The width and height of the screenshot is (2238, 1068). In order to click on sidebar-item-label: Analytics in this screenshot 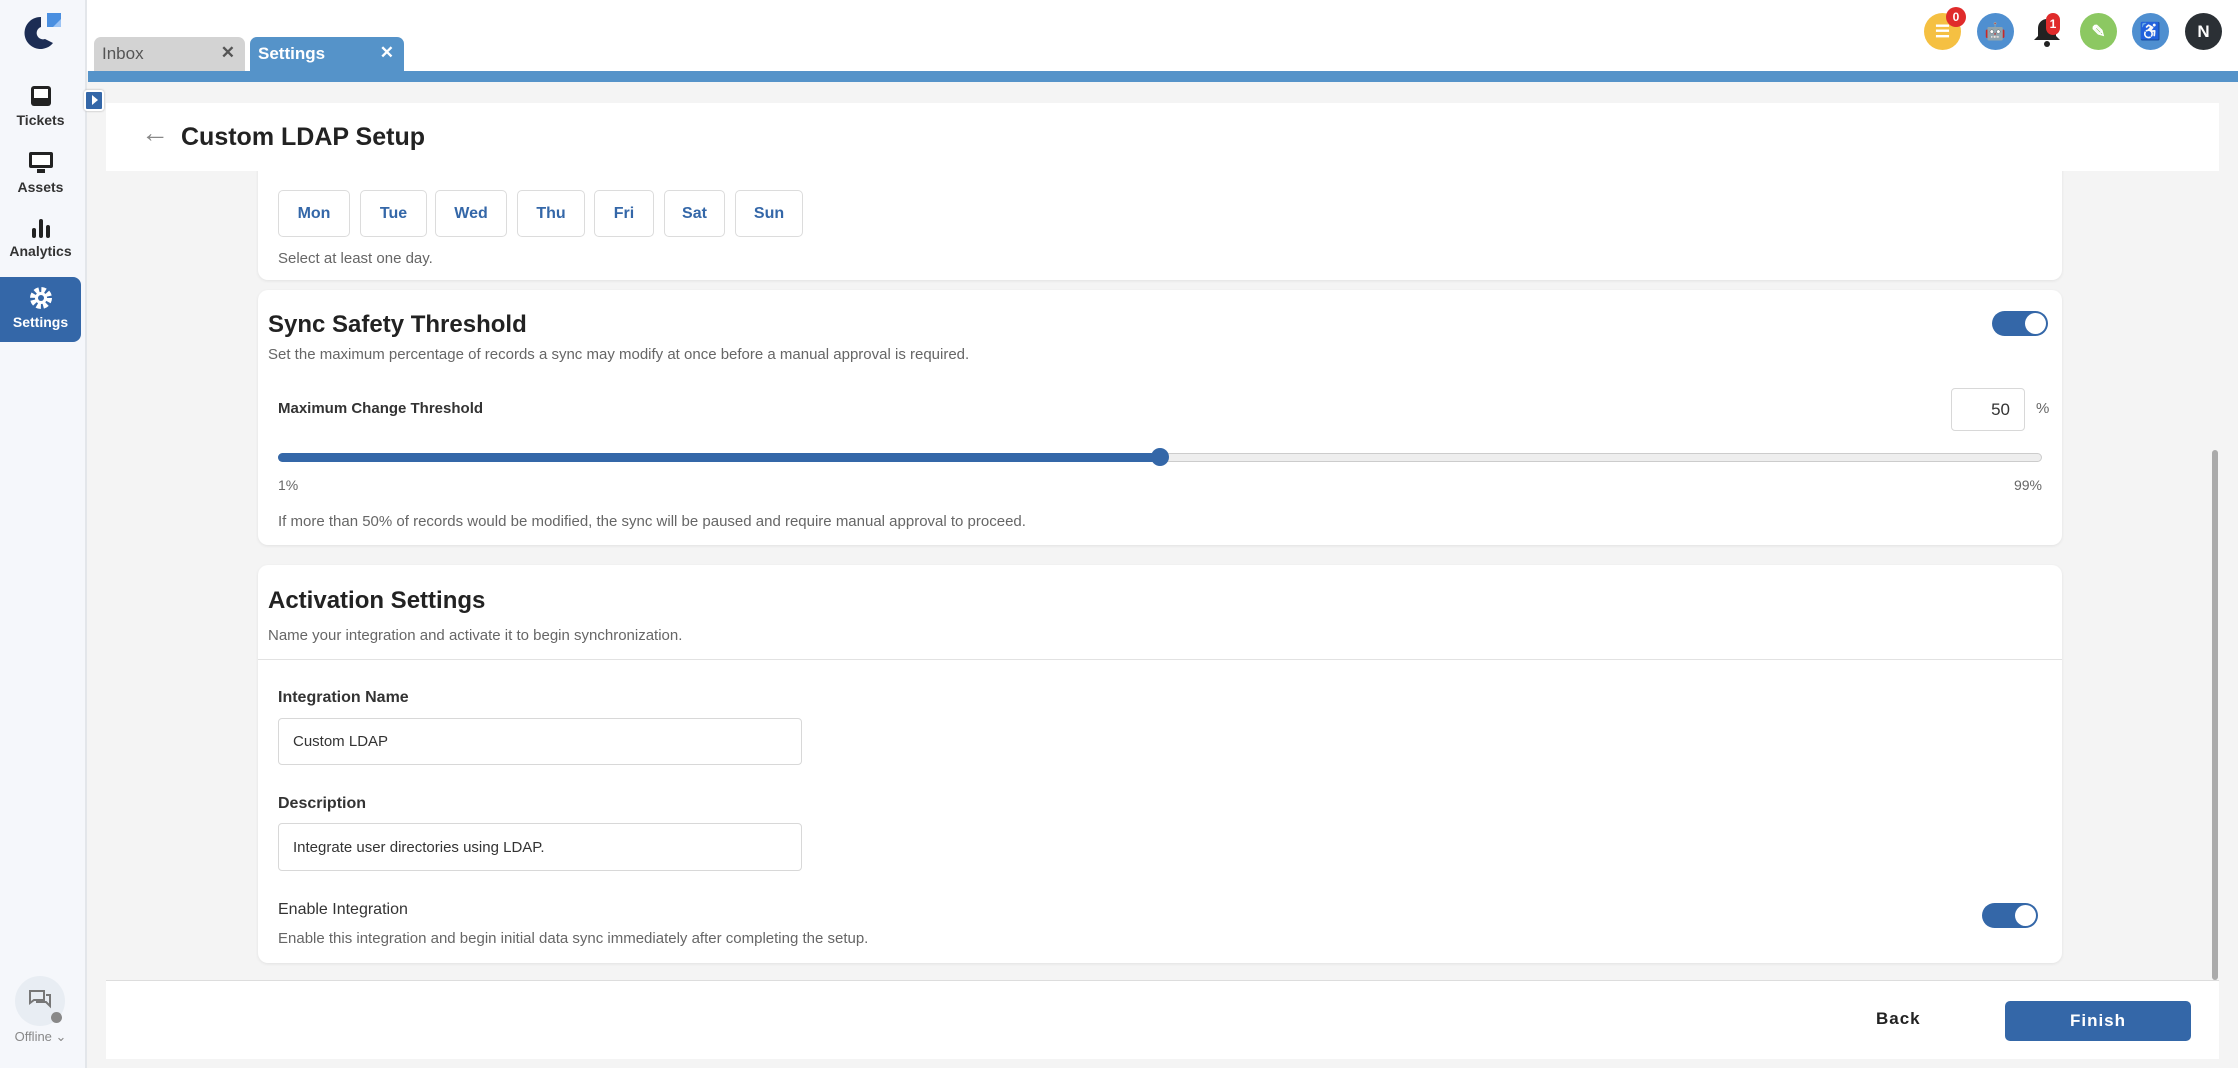, I will do `click(40, 251)`.